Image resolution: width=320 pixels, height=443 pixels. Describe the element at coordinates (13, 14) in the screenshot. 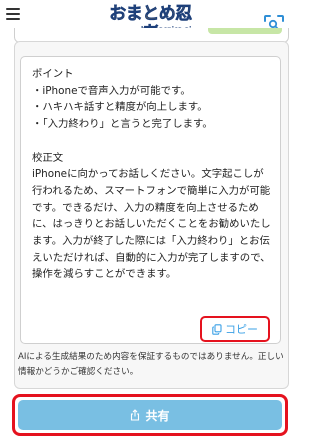

I see `hamburger-menu-icon` at that location.